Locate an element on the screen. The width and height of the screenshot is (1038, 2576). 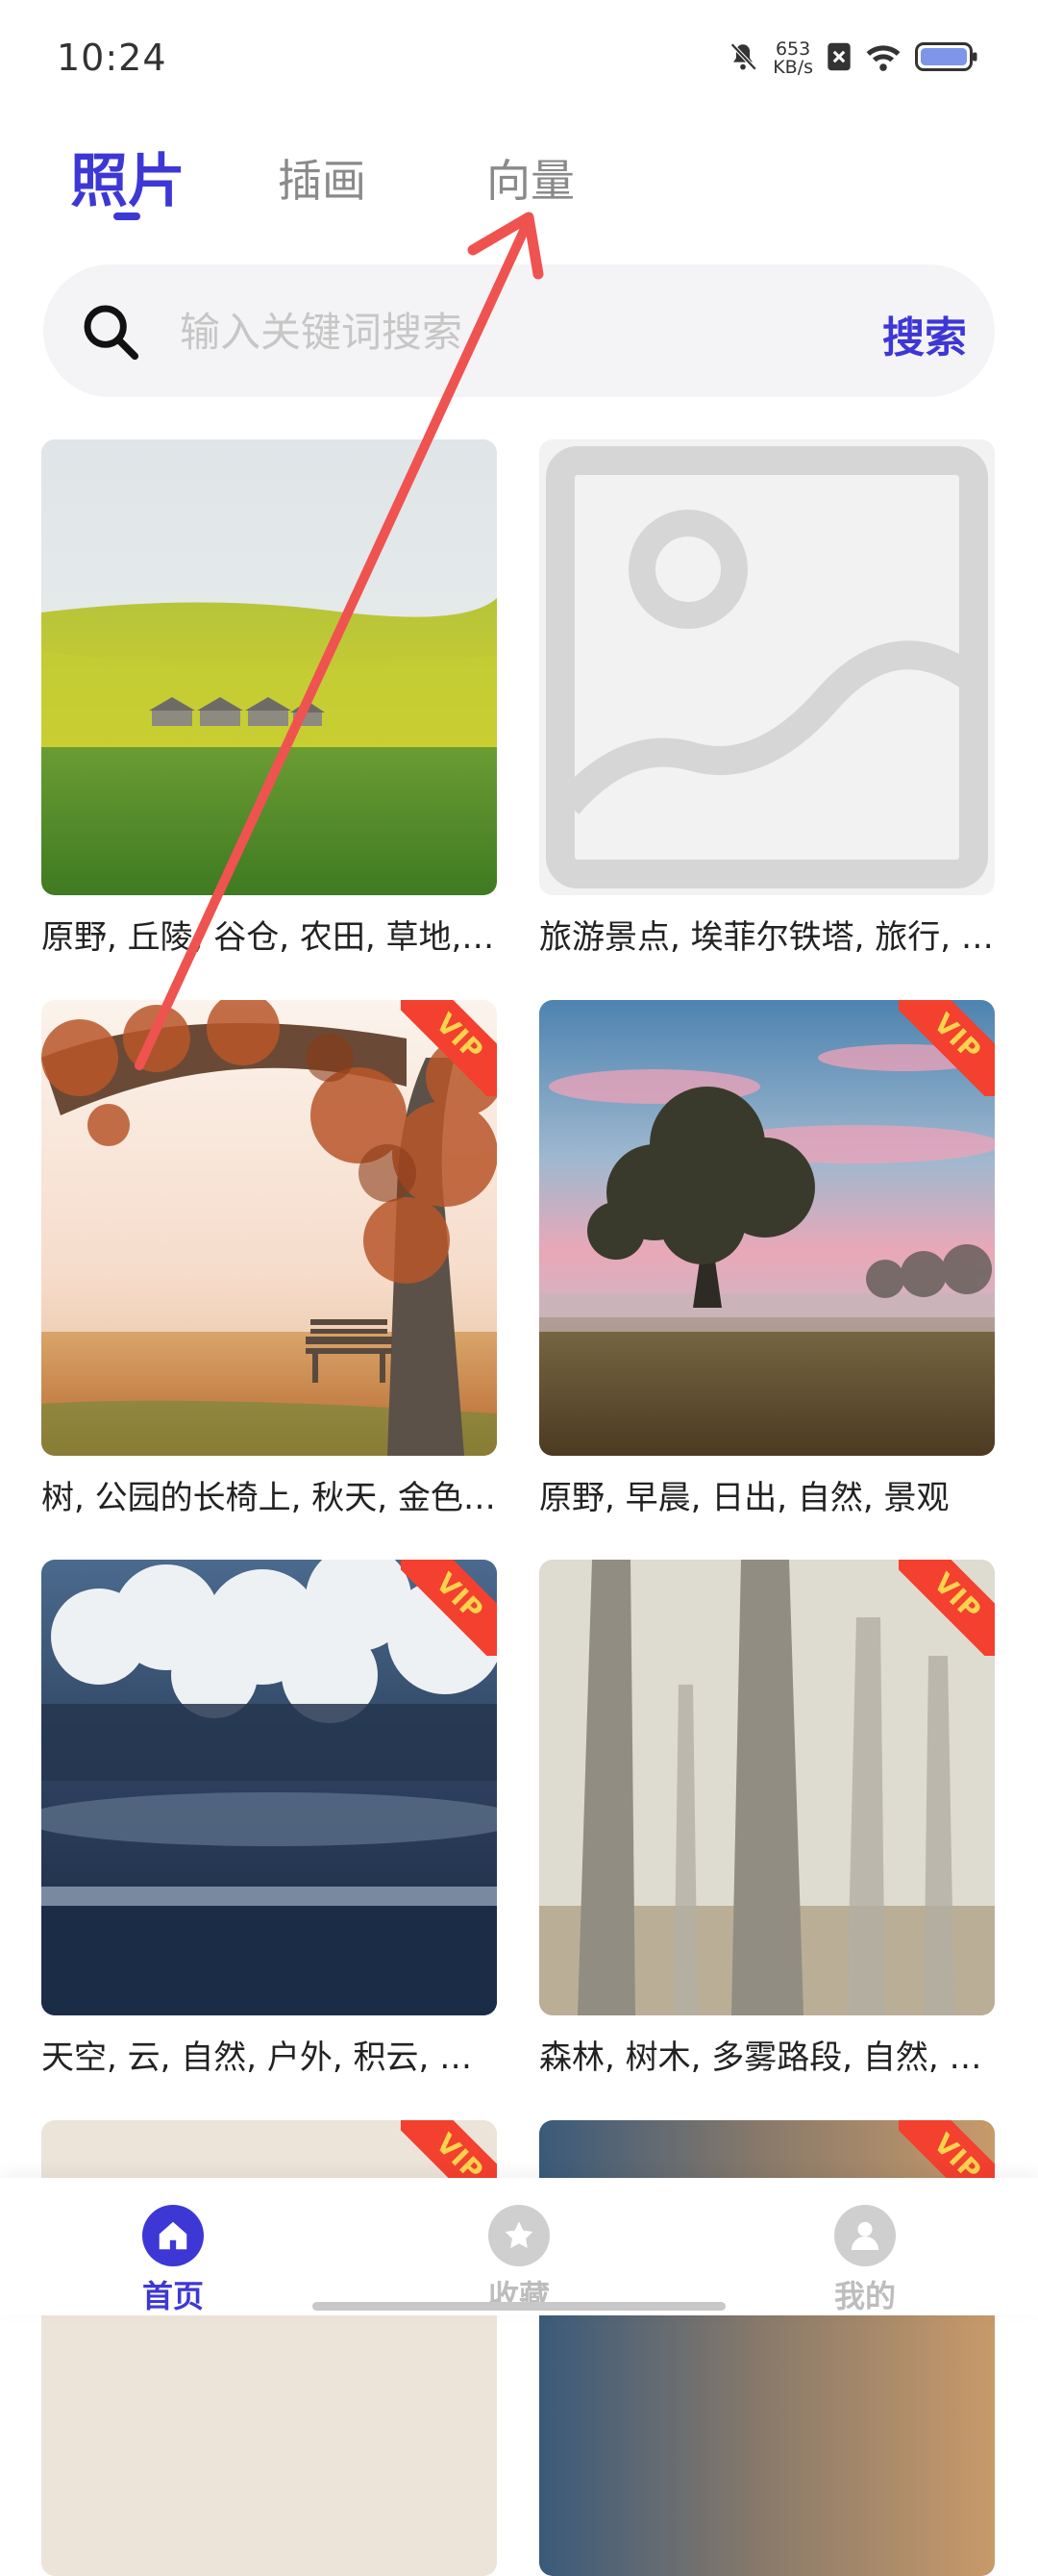
nav-favorites: 收藏 is located at coordinates (519, 2260).